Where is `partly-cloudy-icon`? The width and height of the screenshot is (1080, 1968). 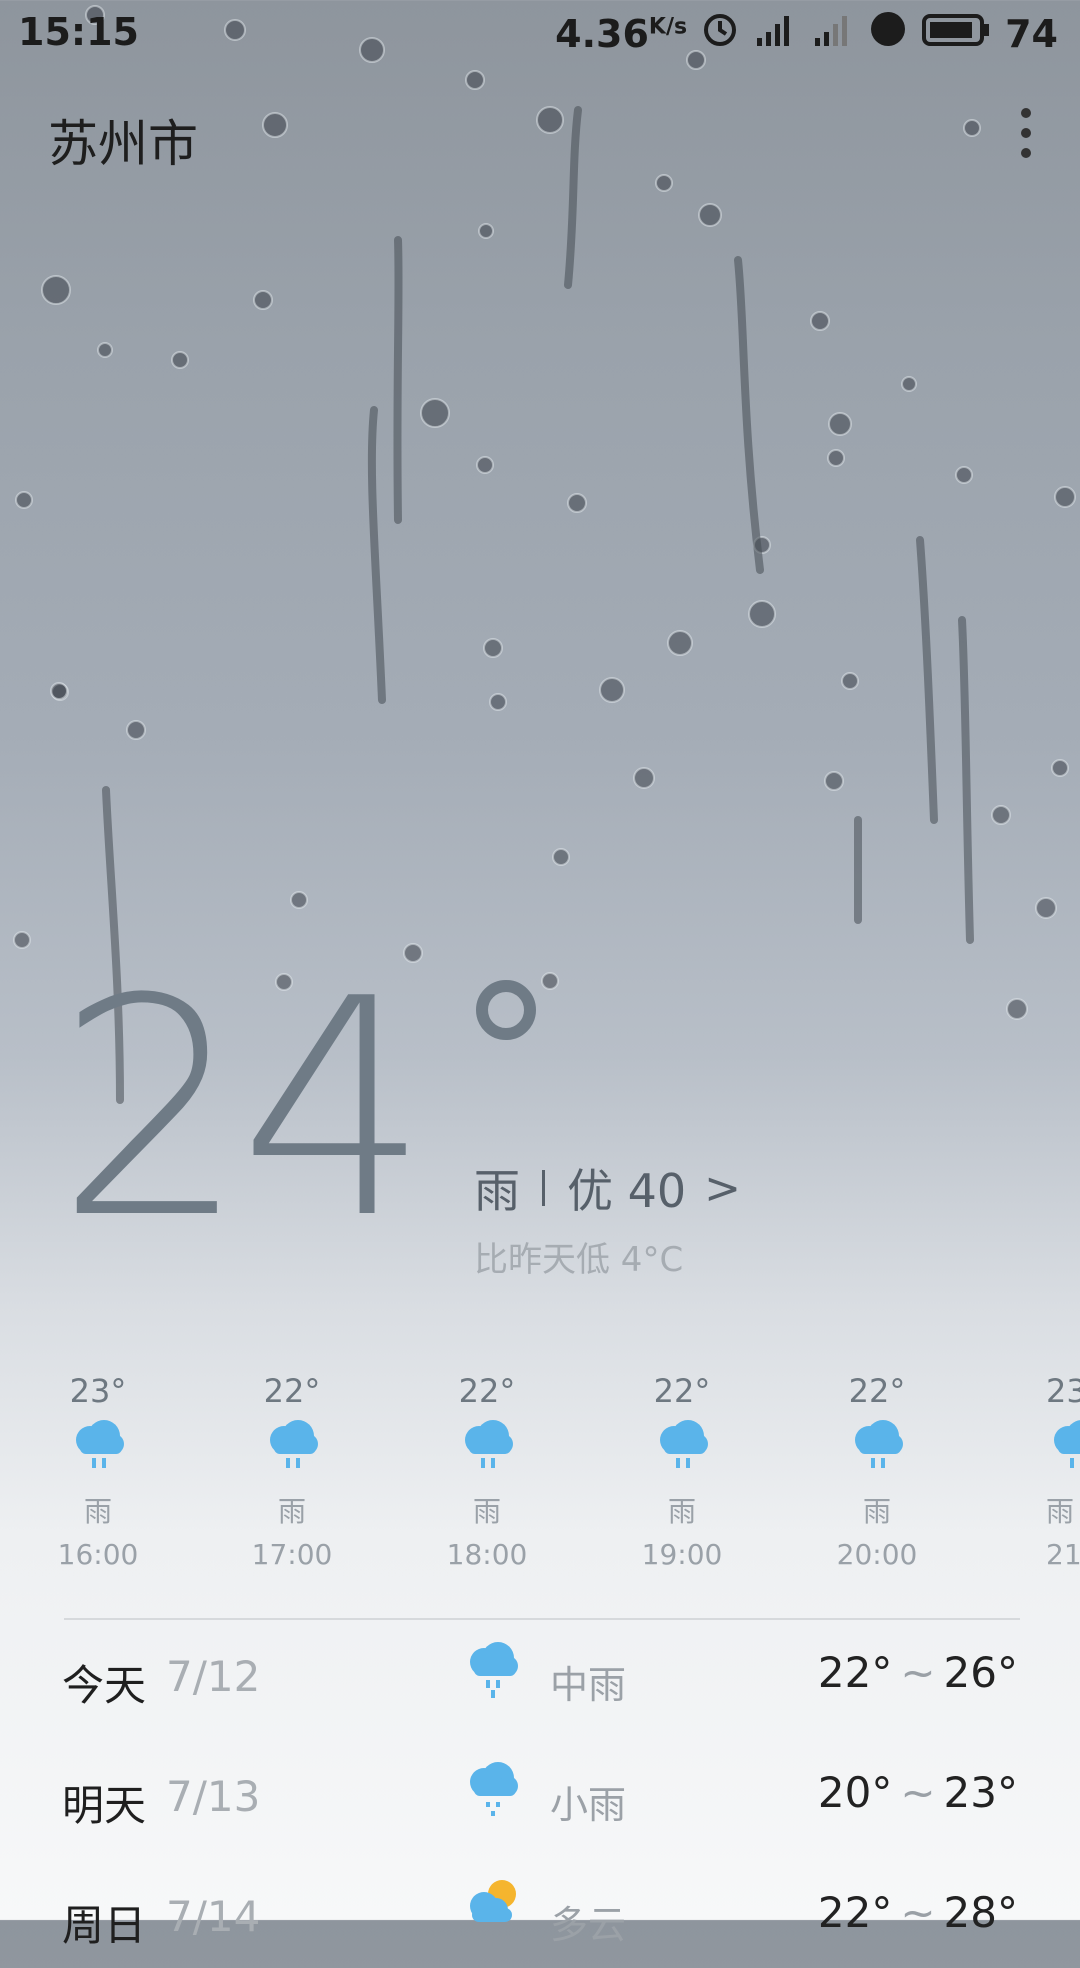
partly-cloudy-icon is located at coordinates (492, 1913).